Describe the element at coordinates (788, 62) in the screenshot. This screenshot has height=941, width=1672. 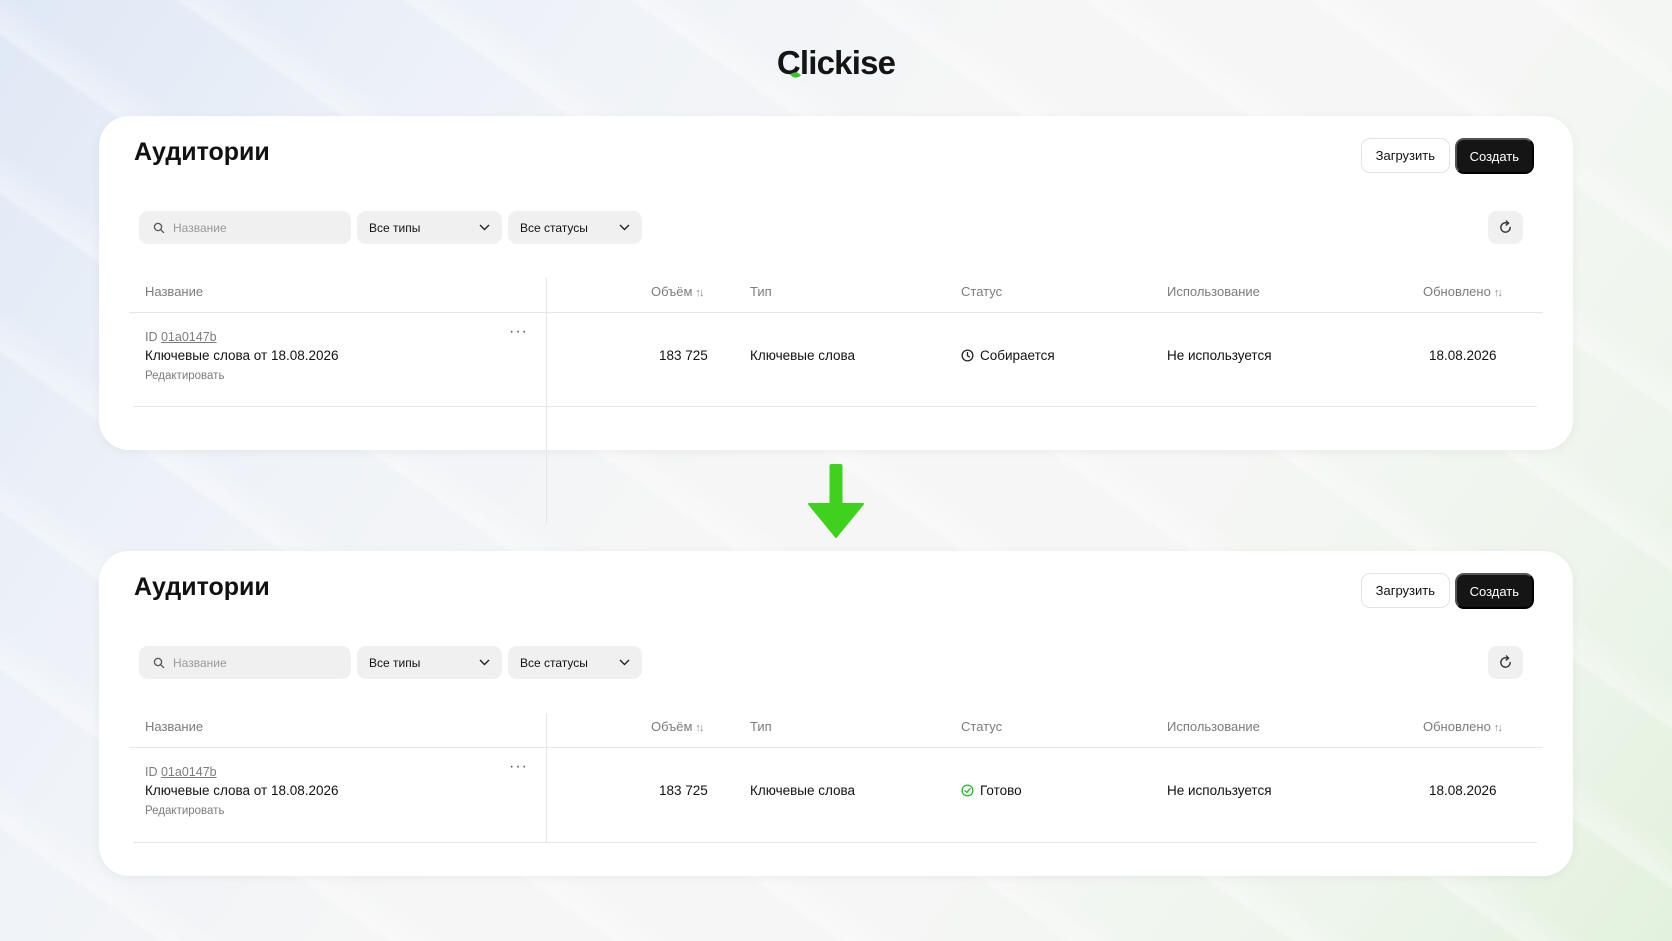
I see `logo-mark: C` at that location.